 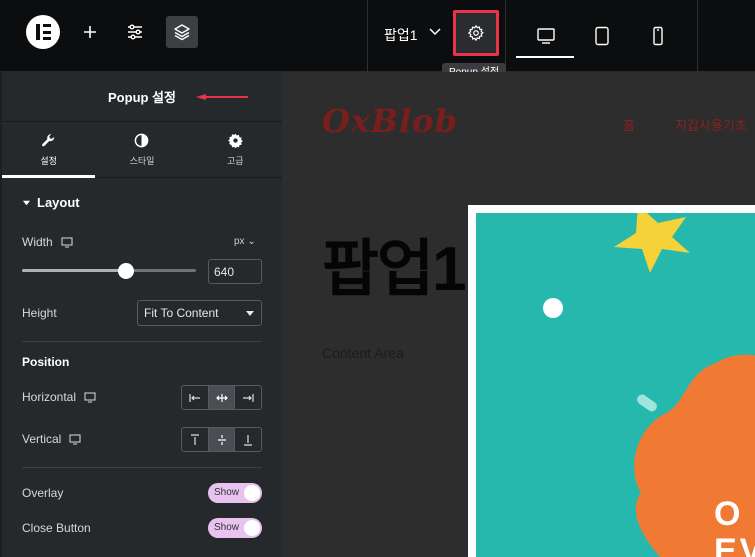 I want to click on popup-headline: O EV, so click(x=734, y=526).